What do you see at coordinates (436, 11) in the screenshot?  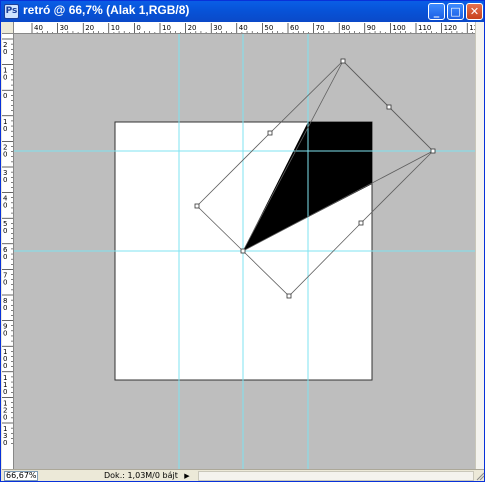 I see `minimize-button: _` at bounding box center [436, 11].